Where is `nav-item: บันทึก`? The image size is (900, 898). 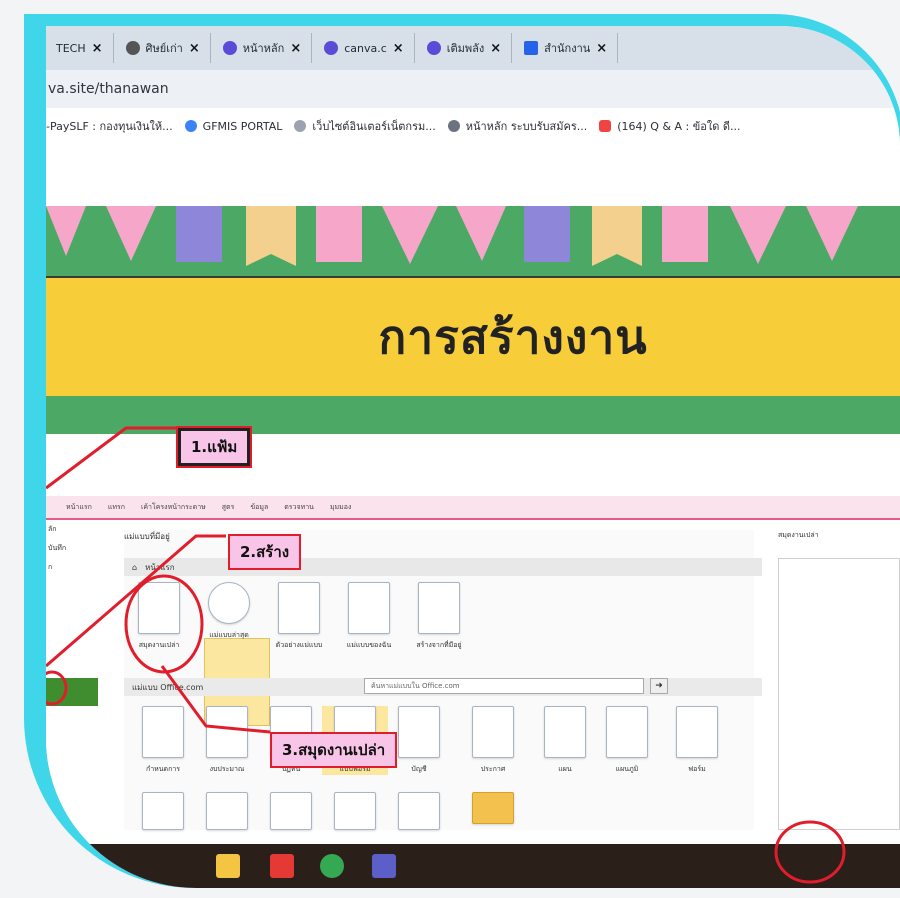
nav-item: บันทึก is located at coordinates (73, 548).